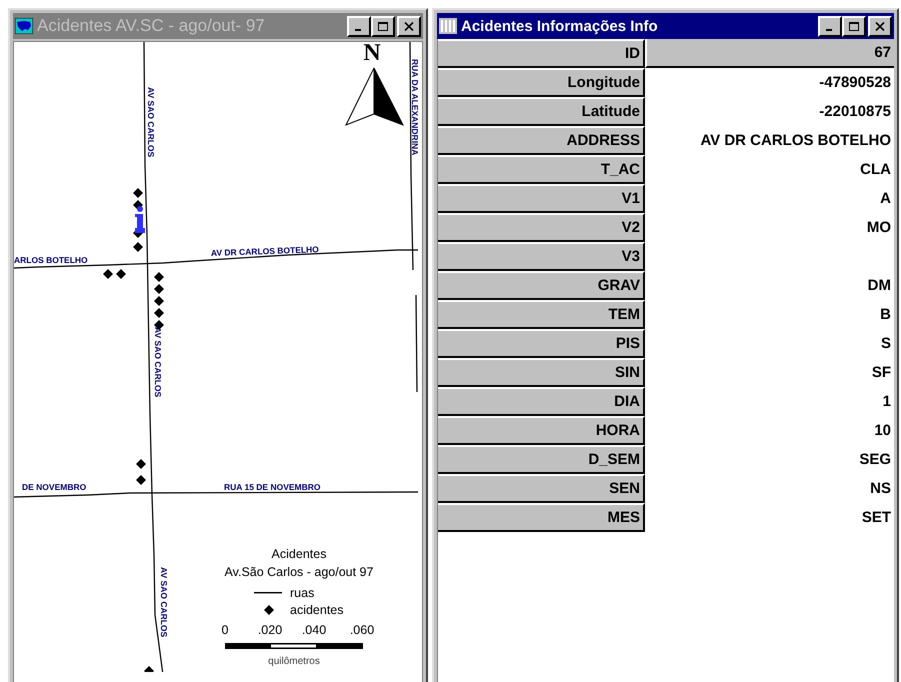 The image size is (901, 682). What do you see at coordinates (270, 630) in the screenshot?
I see `scale-label: .020` at bounding box center [270, 630].